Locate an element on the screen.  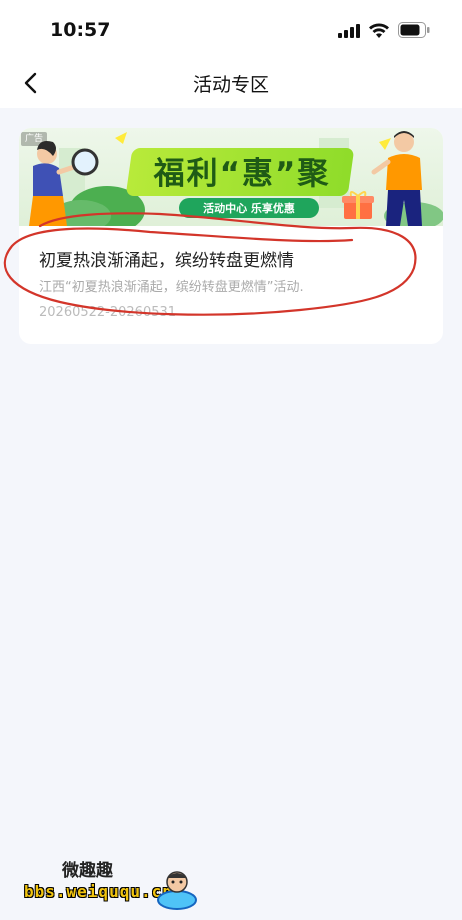
watermark: 微趣趣 bbs.weiququ.cn is located at coordinates (106, 878).